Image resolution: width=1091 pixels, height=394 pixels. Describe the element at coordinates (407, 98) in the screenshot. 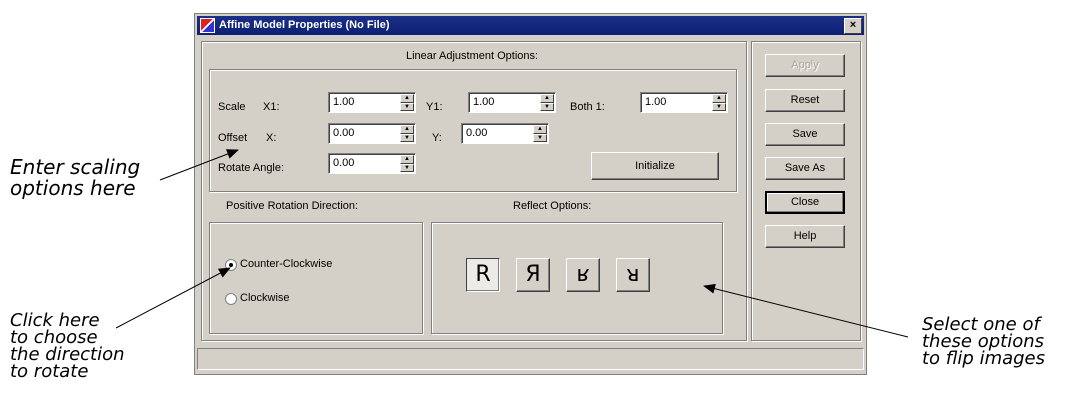

I see `x1-up-arrow-icon: ▲` at that location.